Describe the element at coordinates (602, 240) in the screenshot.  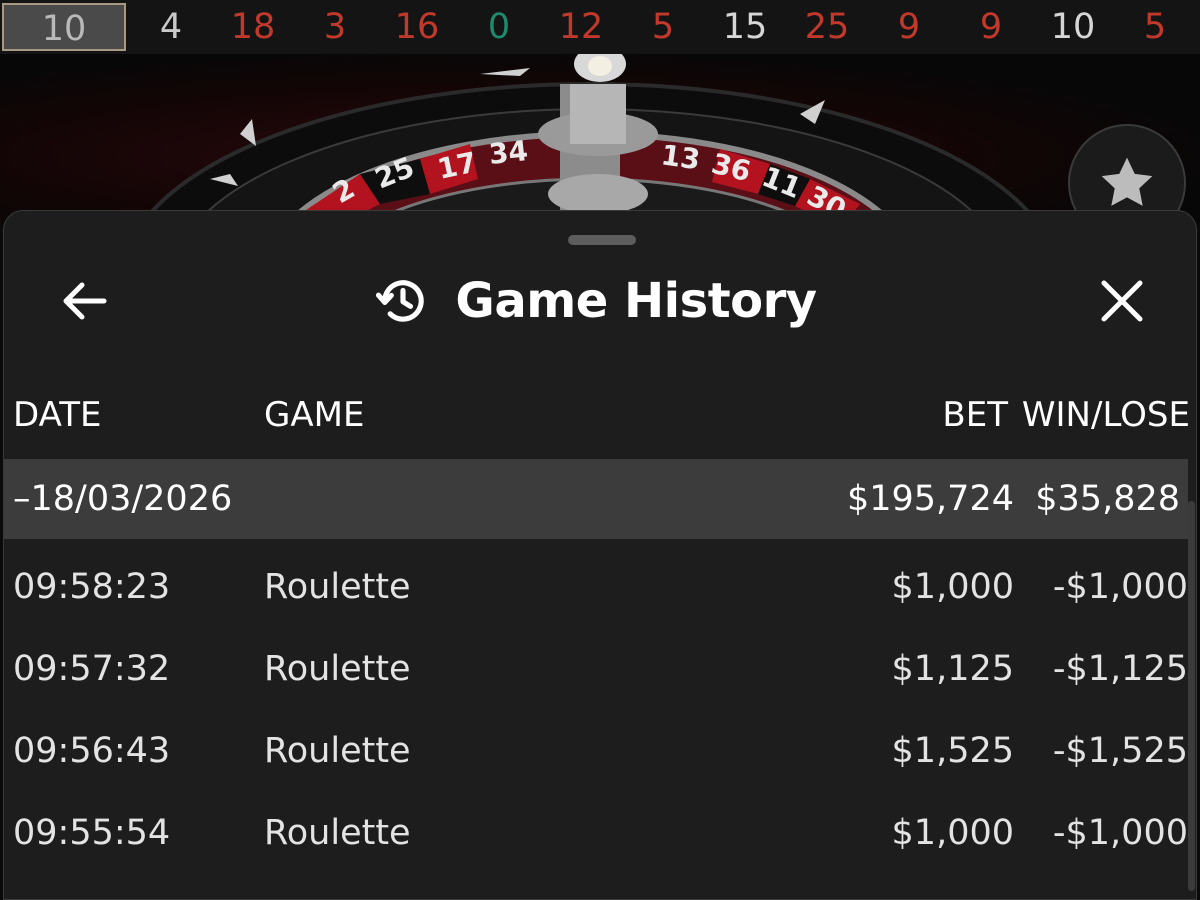
I see `drag-handle` at that location.